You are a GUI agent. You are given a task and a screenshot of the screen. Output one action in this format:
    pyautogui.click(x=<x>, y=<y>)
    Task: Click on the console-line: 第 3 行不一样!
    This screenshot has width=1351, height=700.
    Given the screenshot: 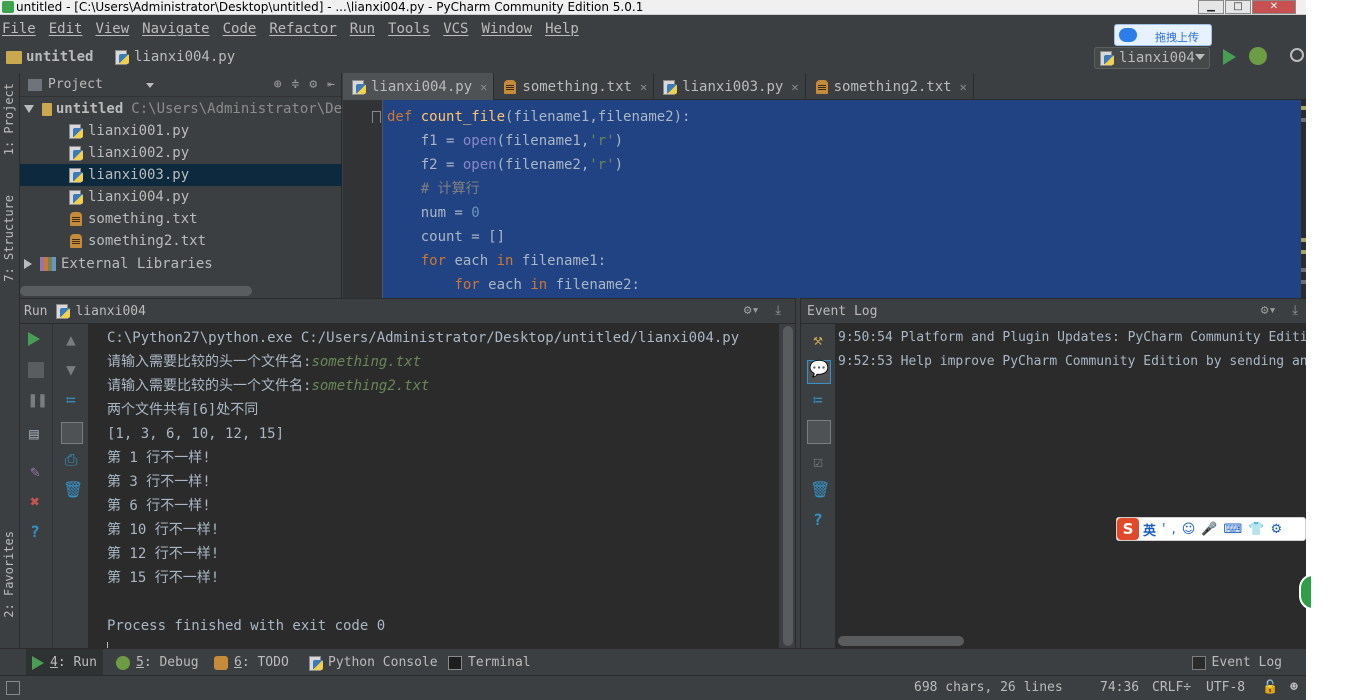 What is the action you would take?
    pyautogui.click(x=159, y=482)
    